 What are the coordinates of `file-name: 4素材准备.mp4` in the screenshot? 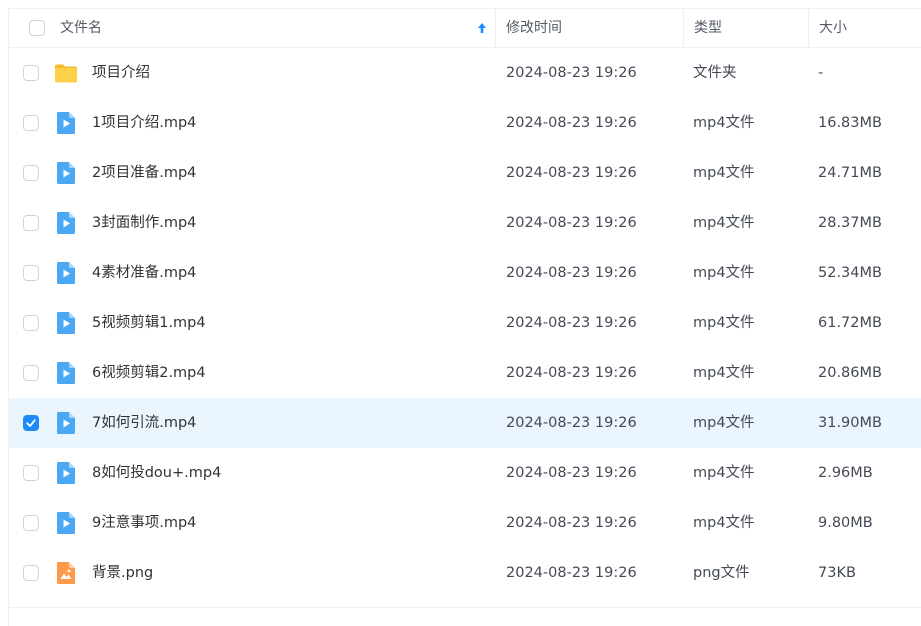 It's located at (144, 273).